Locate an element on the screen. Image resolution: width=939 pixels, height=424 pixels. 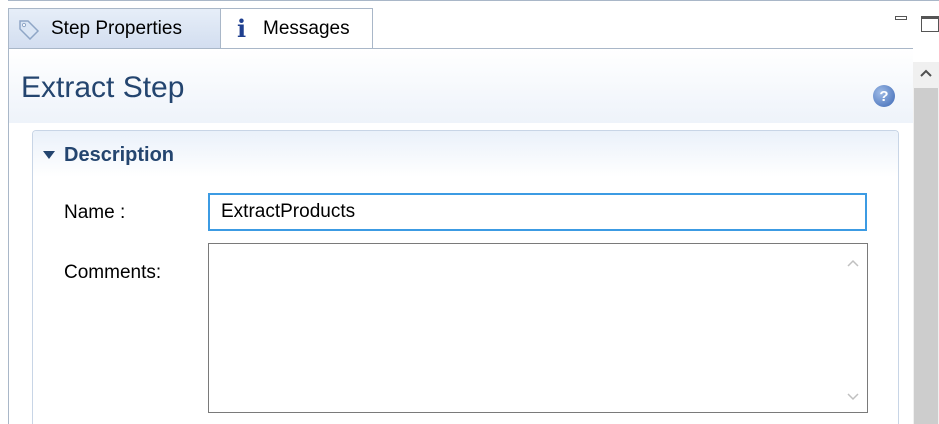
name-input is located at coordinates (537, 212).